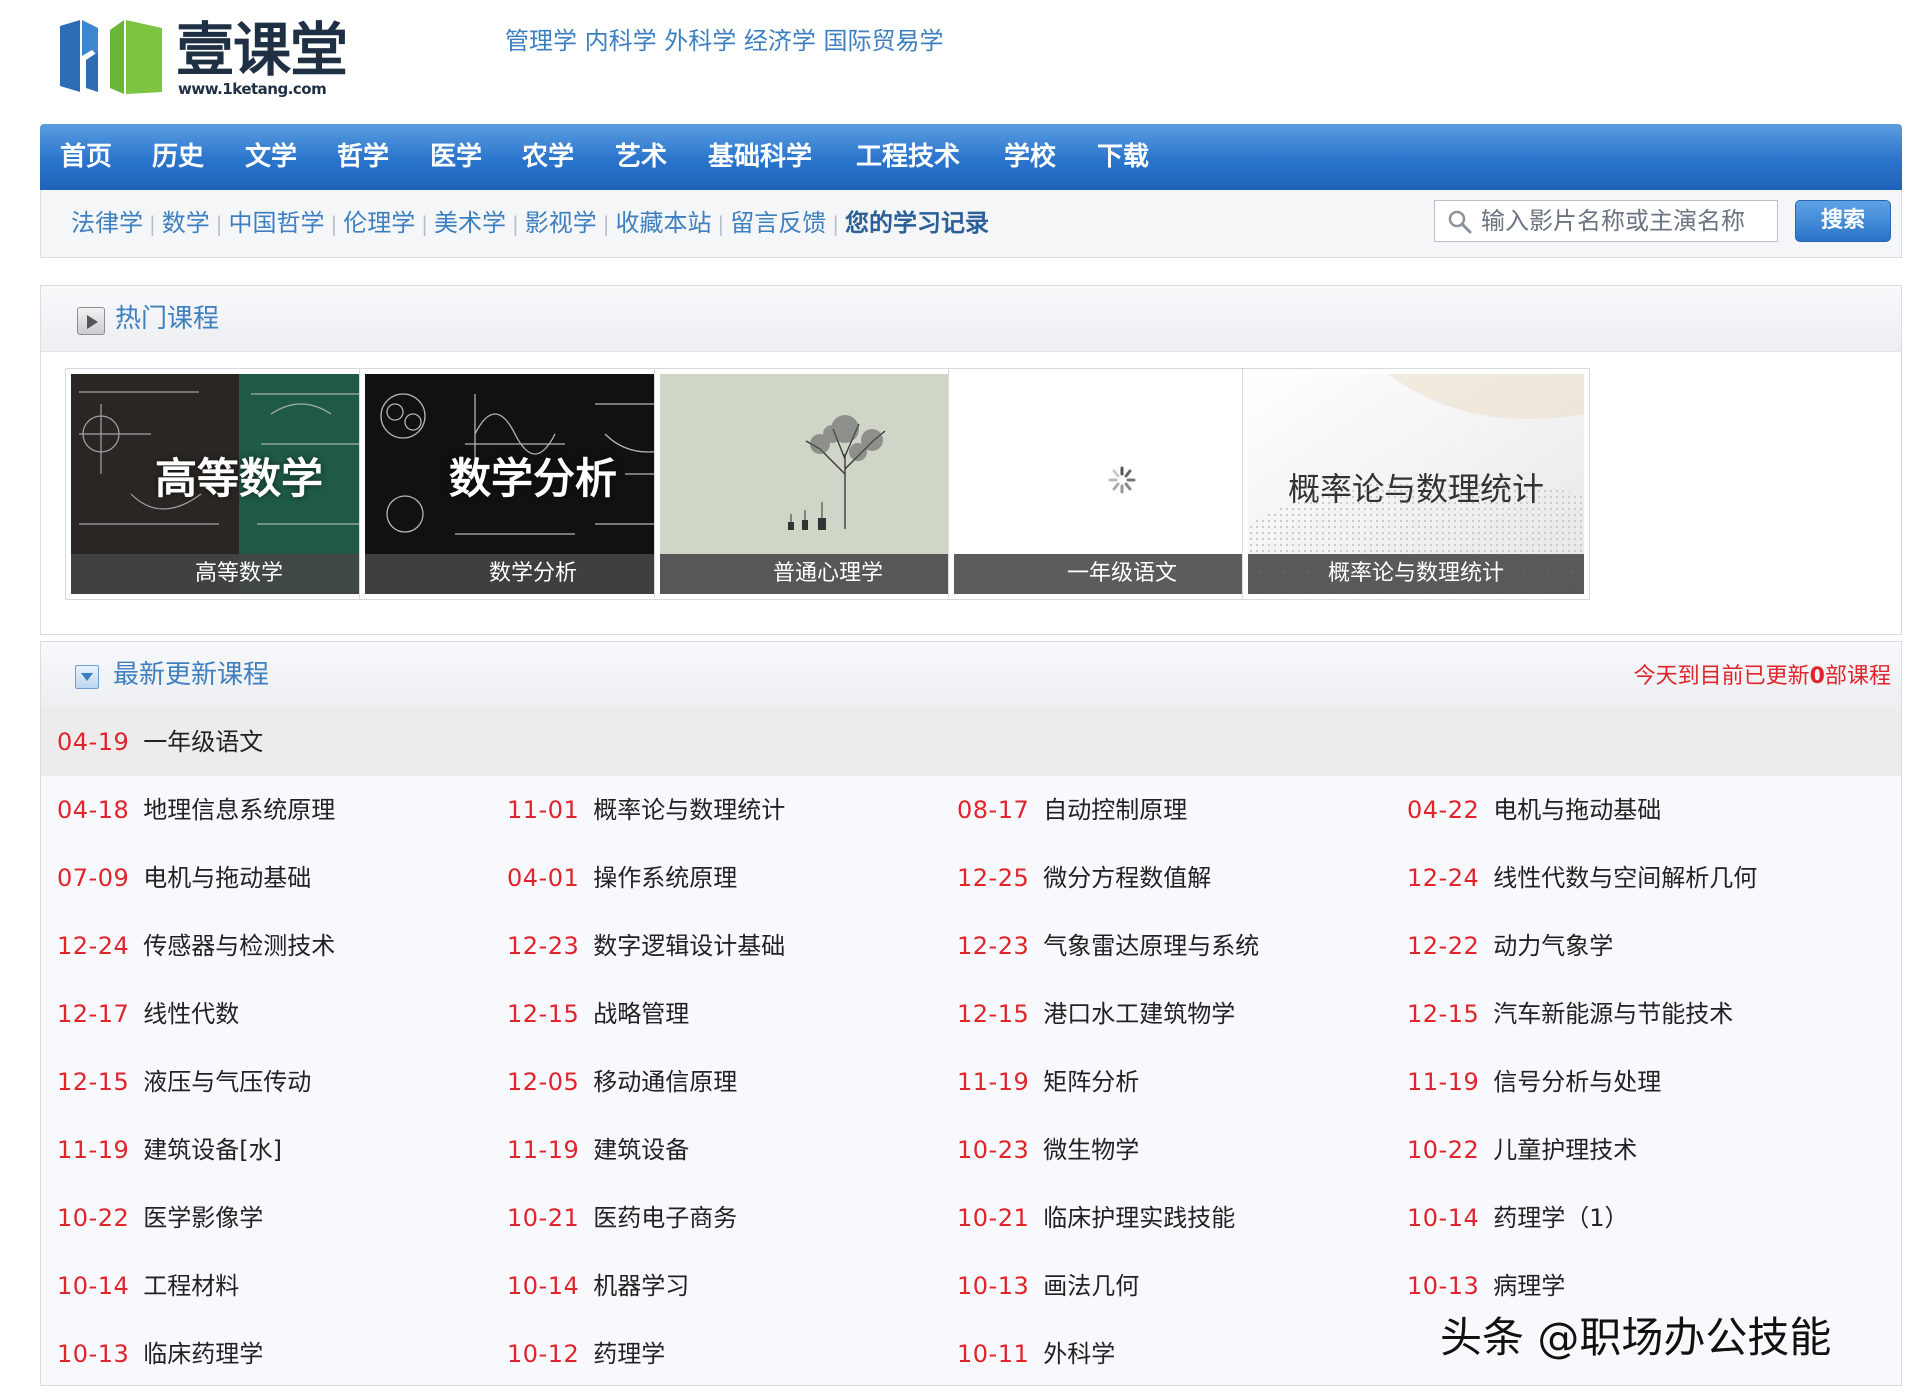  I want to click on site-title: 壹课堂, so click(262, 50).